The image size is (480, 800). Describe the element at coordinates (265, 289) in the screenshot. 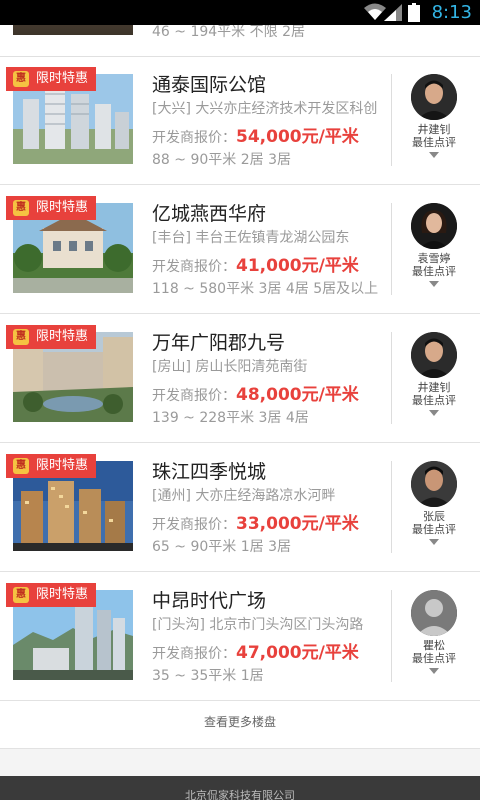

I see `listing-area: 118 ~ 580平米 3居 4居 5居及以上` at that location.